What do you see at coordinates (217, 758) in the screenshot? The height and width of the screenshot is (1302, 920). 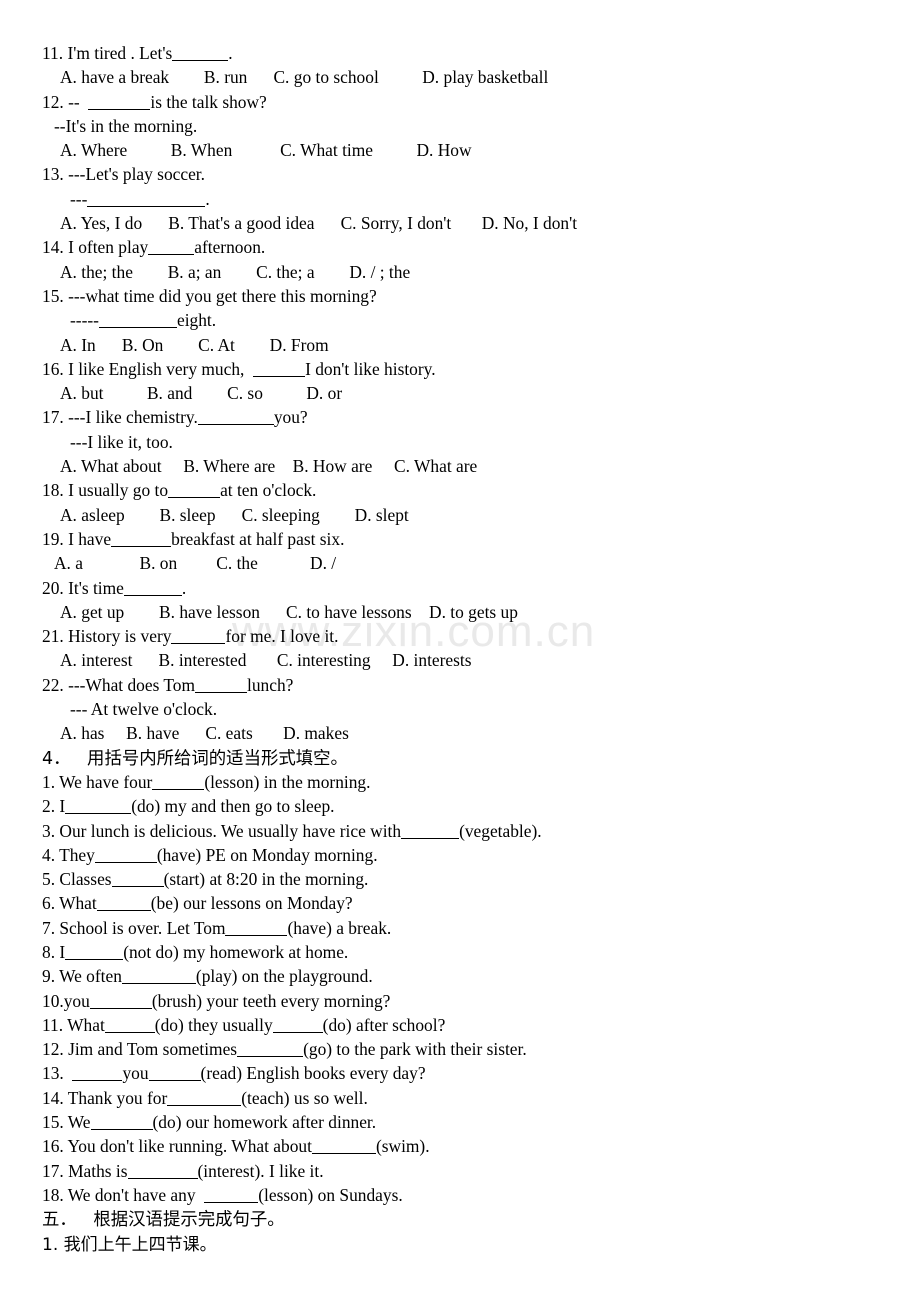 I see `section-title: 用括号内所给词的适当形式填空。` at bounding box center [217, 758].